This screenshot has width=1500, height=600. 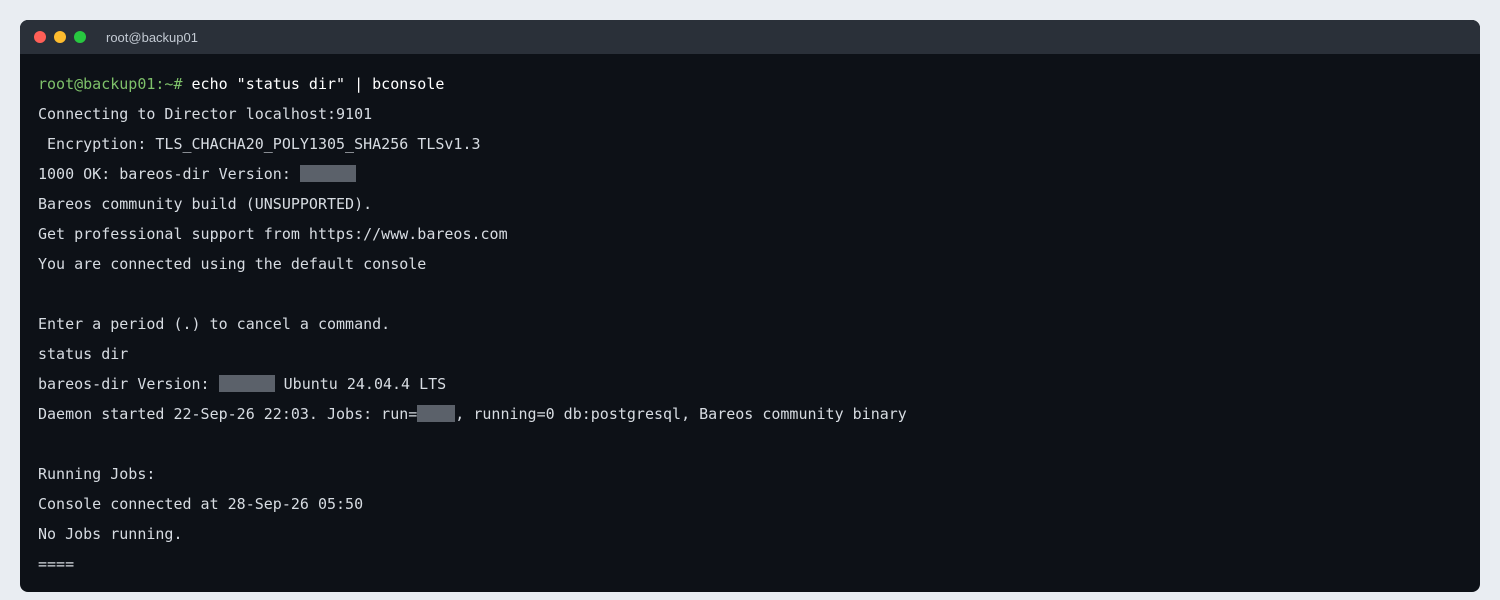 What do you see at coordinates (115, 84) in the screenshot?
I see `shell-prompt: root@backup01:~#` at bounding box center [115, 84].